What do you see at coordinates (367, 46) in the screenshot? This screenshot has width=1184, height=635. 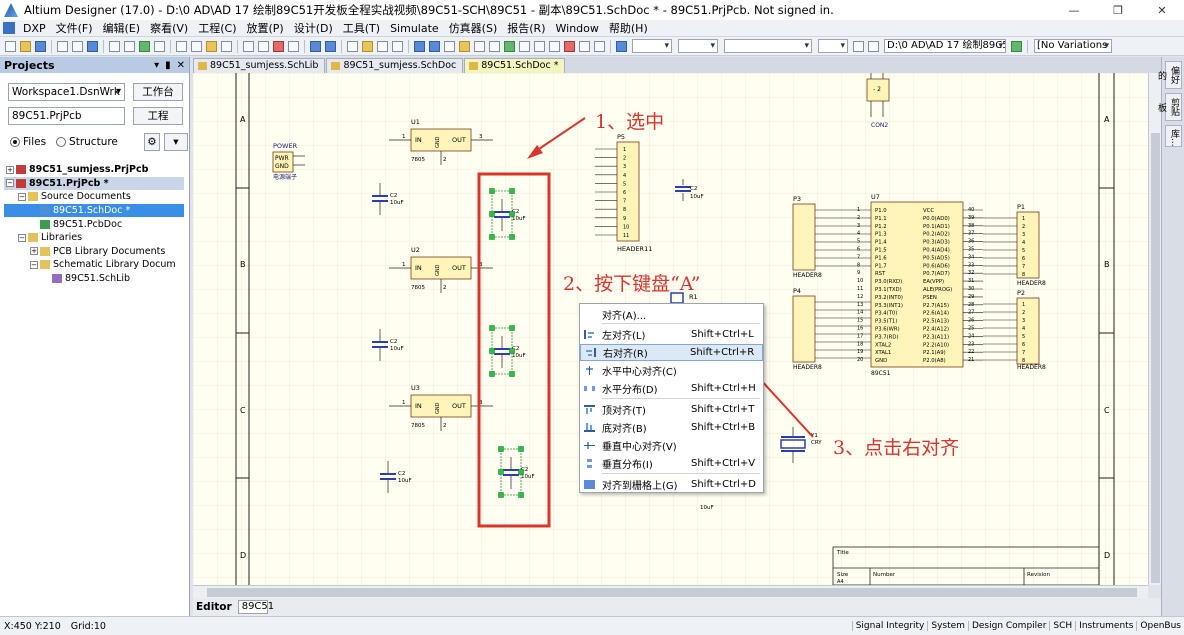 I see `cross-probe-icon` at bounding box center [367, 46].